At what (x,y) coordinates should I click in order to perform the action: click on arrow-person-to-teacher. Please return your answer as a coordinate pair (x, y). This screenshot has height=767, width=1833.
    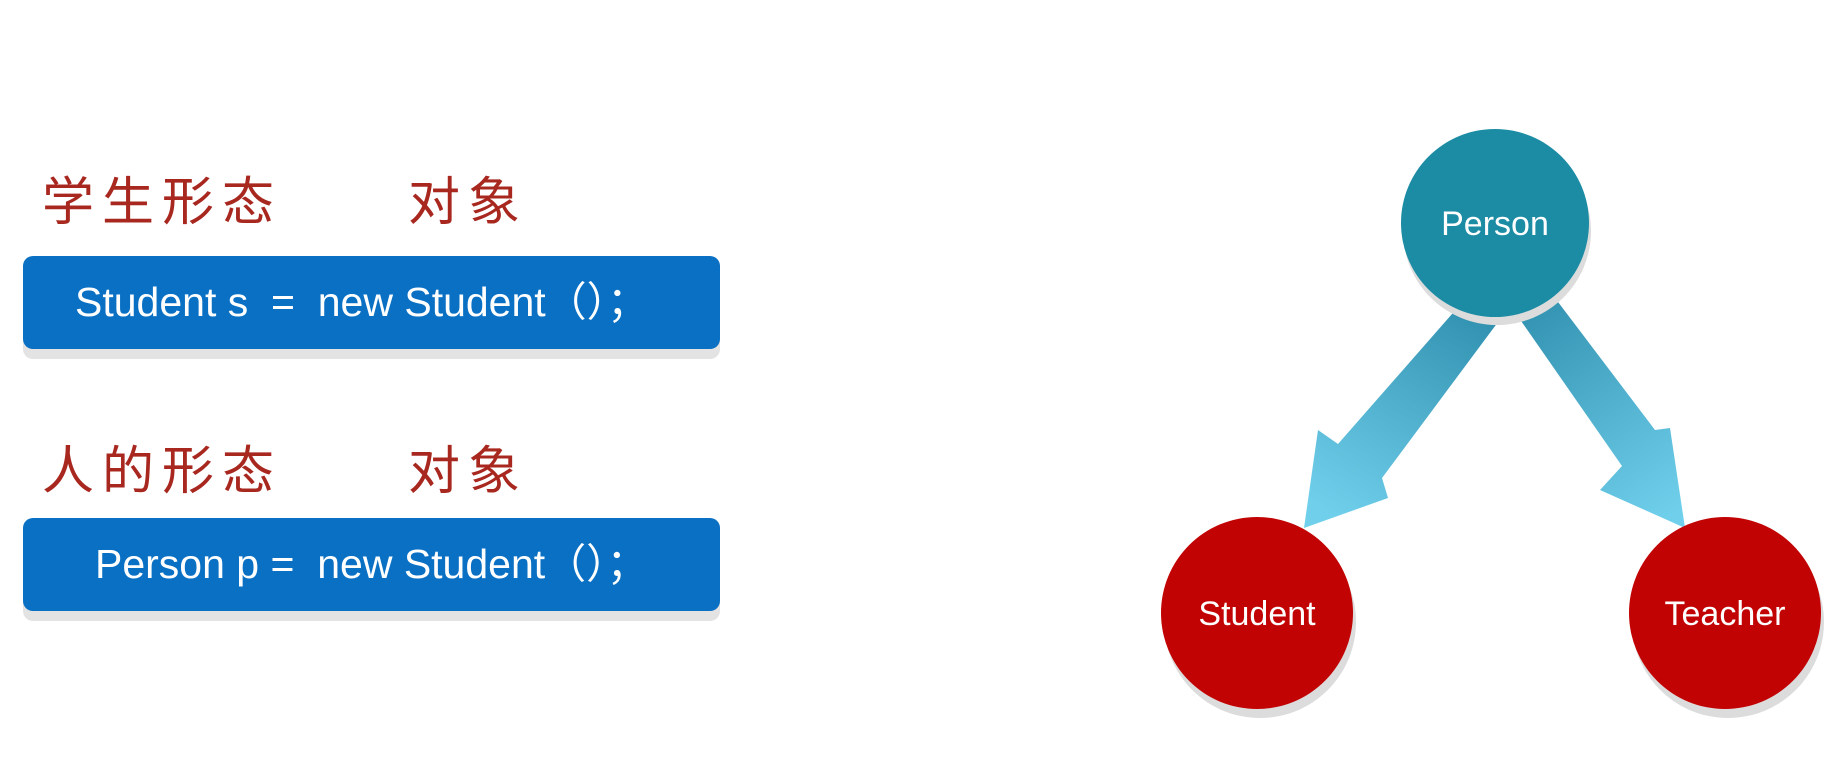
    Looking at the image, I should click on (1602, 413).